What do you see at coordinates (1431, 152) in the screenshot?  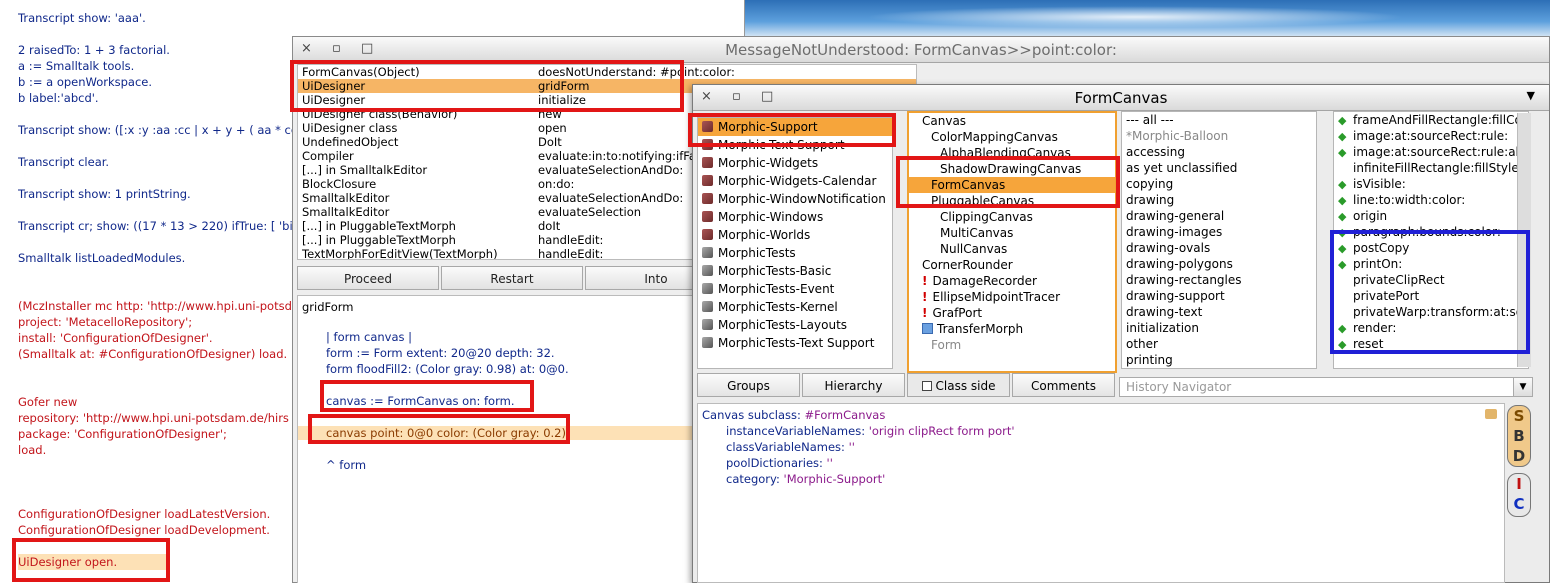 I see `method-item: ◆ image:at:sourceRect:rule:alpha` at bounding box center [1431, 152].